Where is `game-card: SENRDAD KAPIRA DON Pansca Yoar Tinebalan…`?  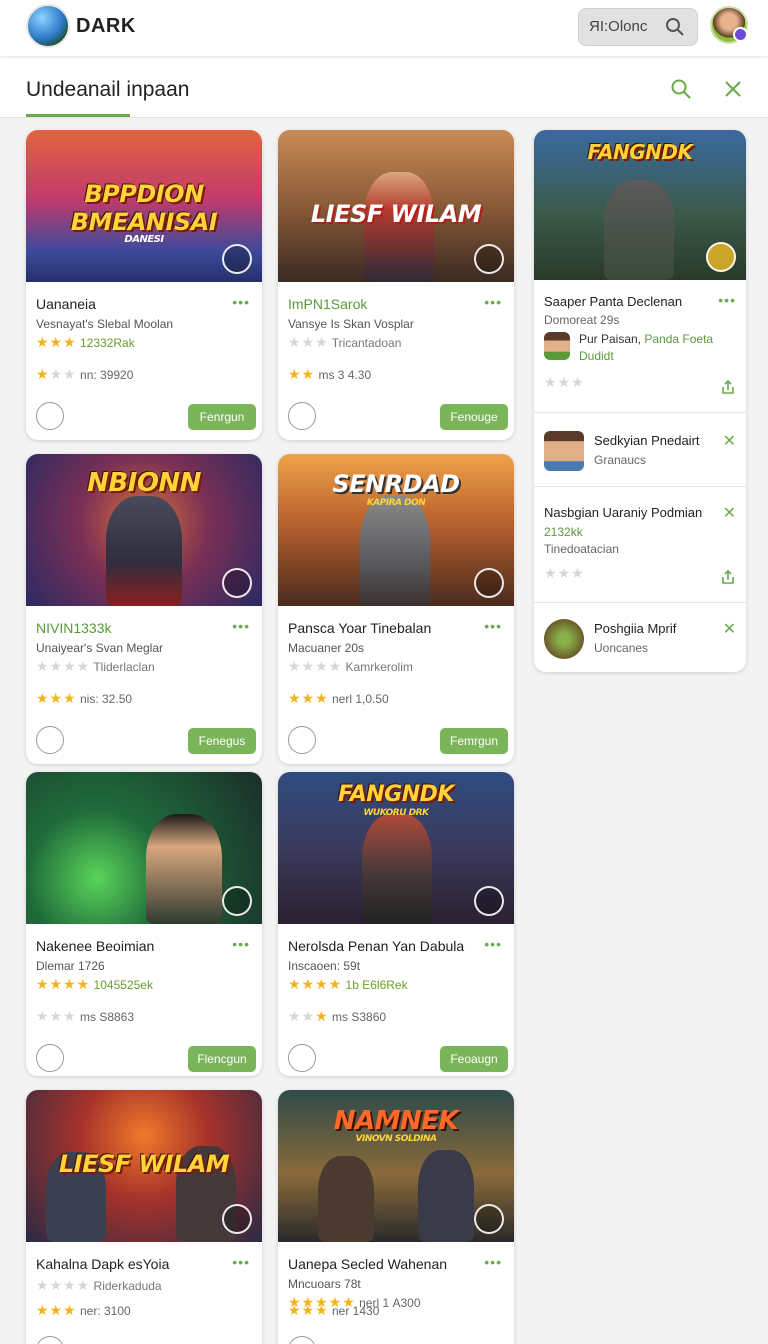 game-card: SENRDAD KAPIRA DON Pansca Yoar Tinebalan… is located at coordinates (396, 609).